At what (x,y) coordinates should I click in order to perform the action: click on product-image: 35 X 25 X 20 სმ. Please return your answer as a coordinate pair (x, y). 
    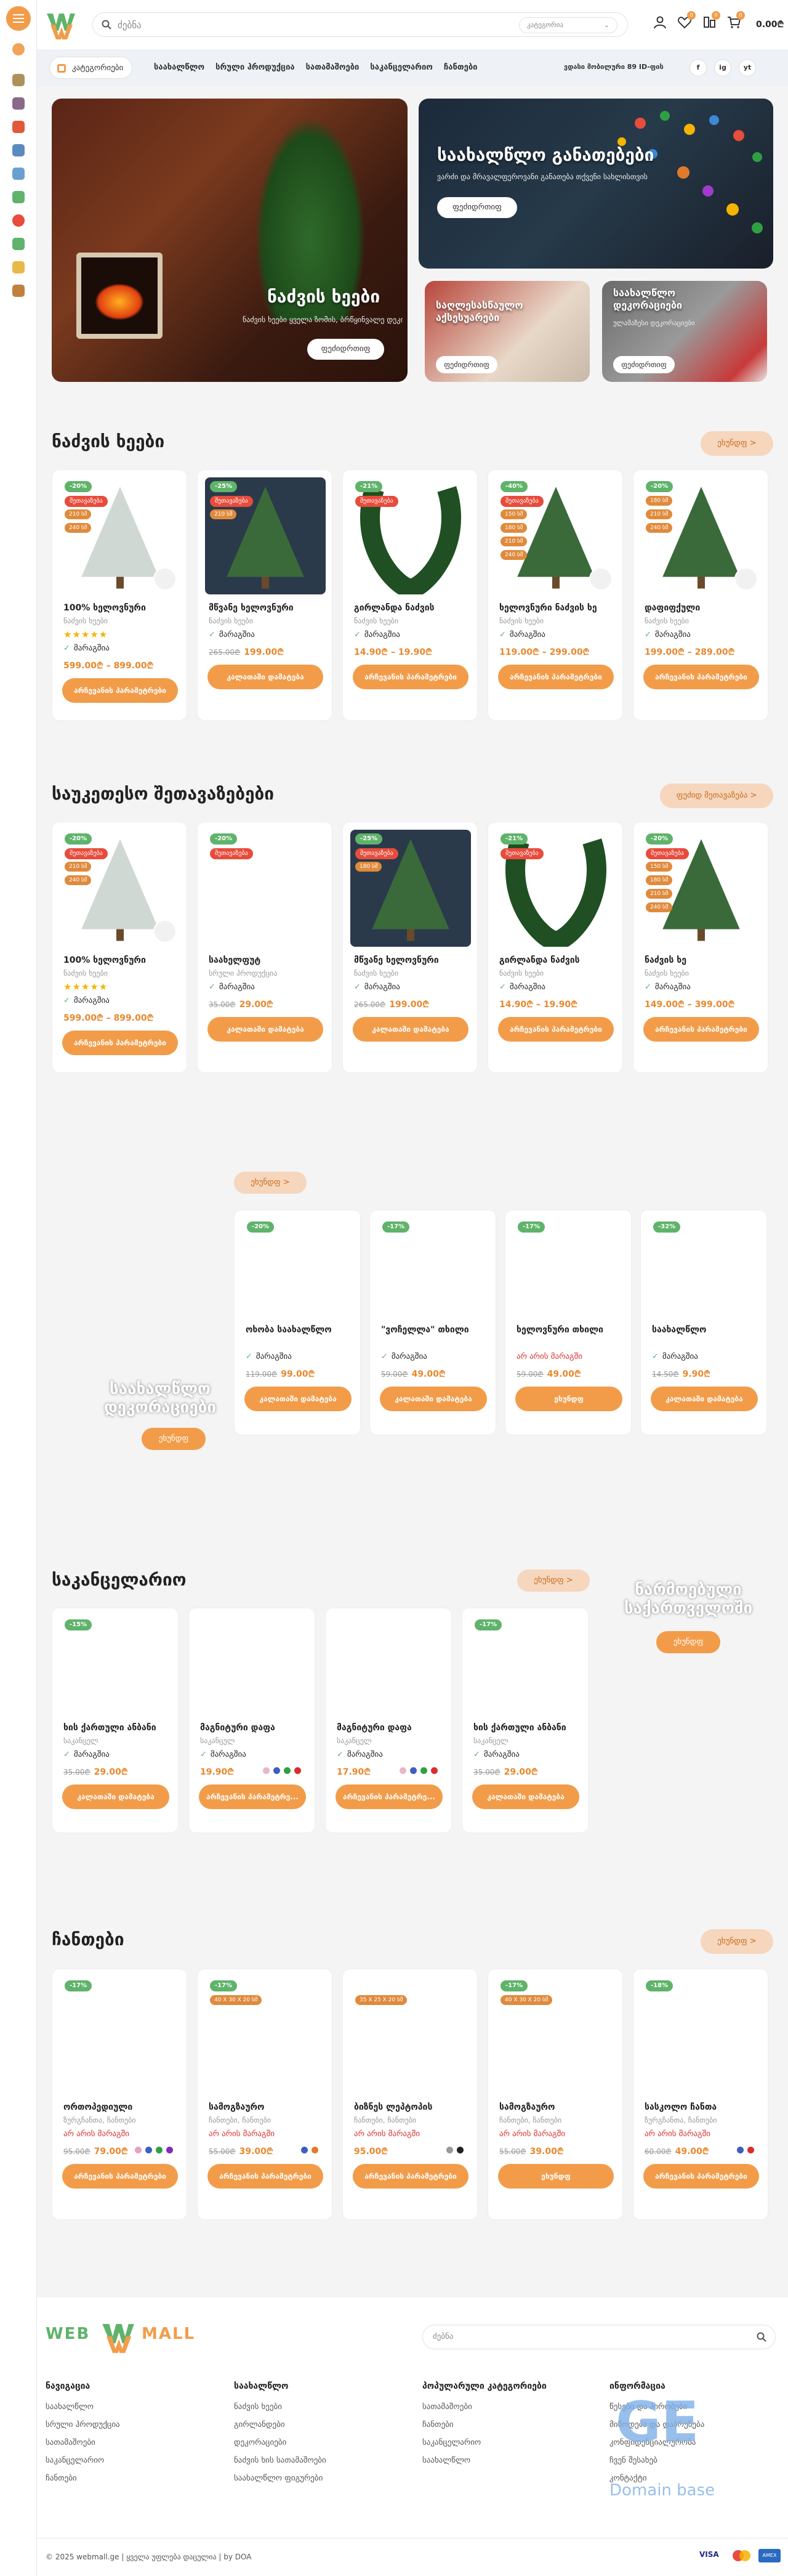
    Looking at the image, I should click on (410, 2035).